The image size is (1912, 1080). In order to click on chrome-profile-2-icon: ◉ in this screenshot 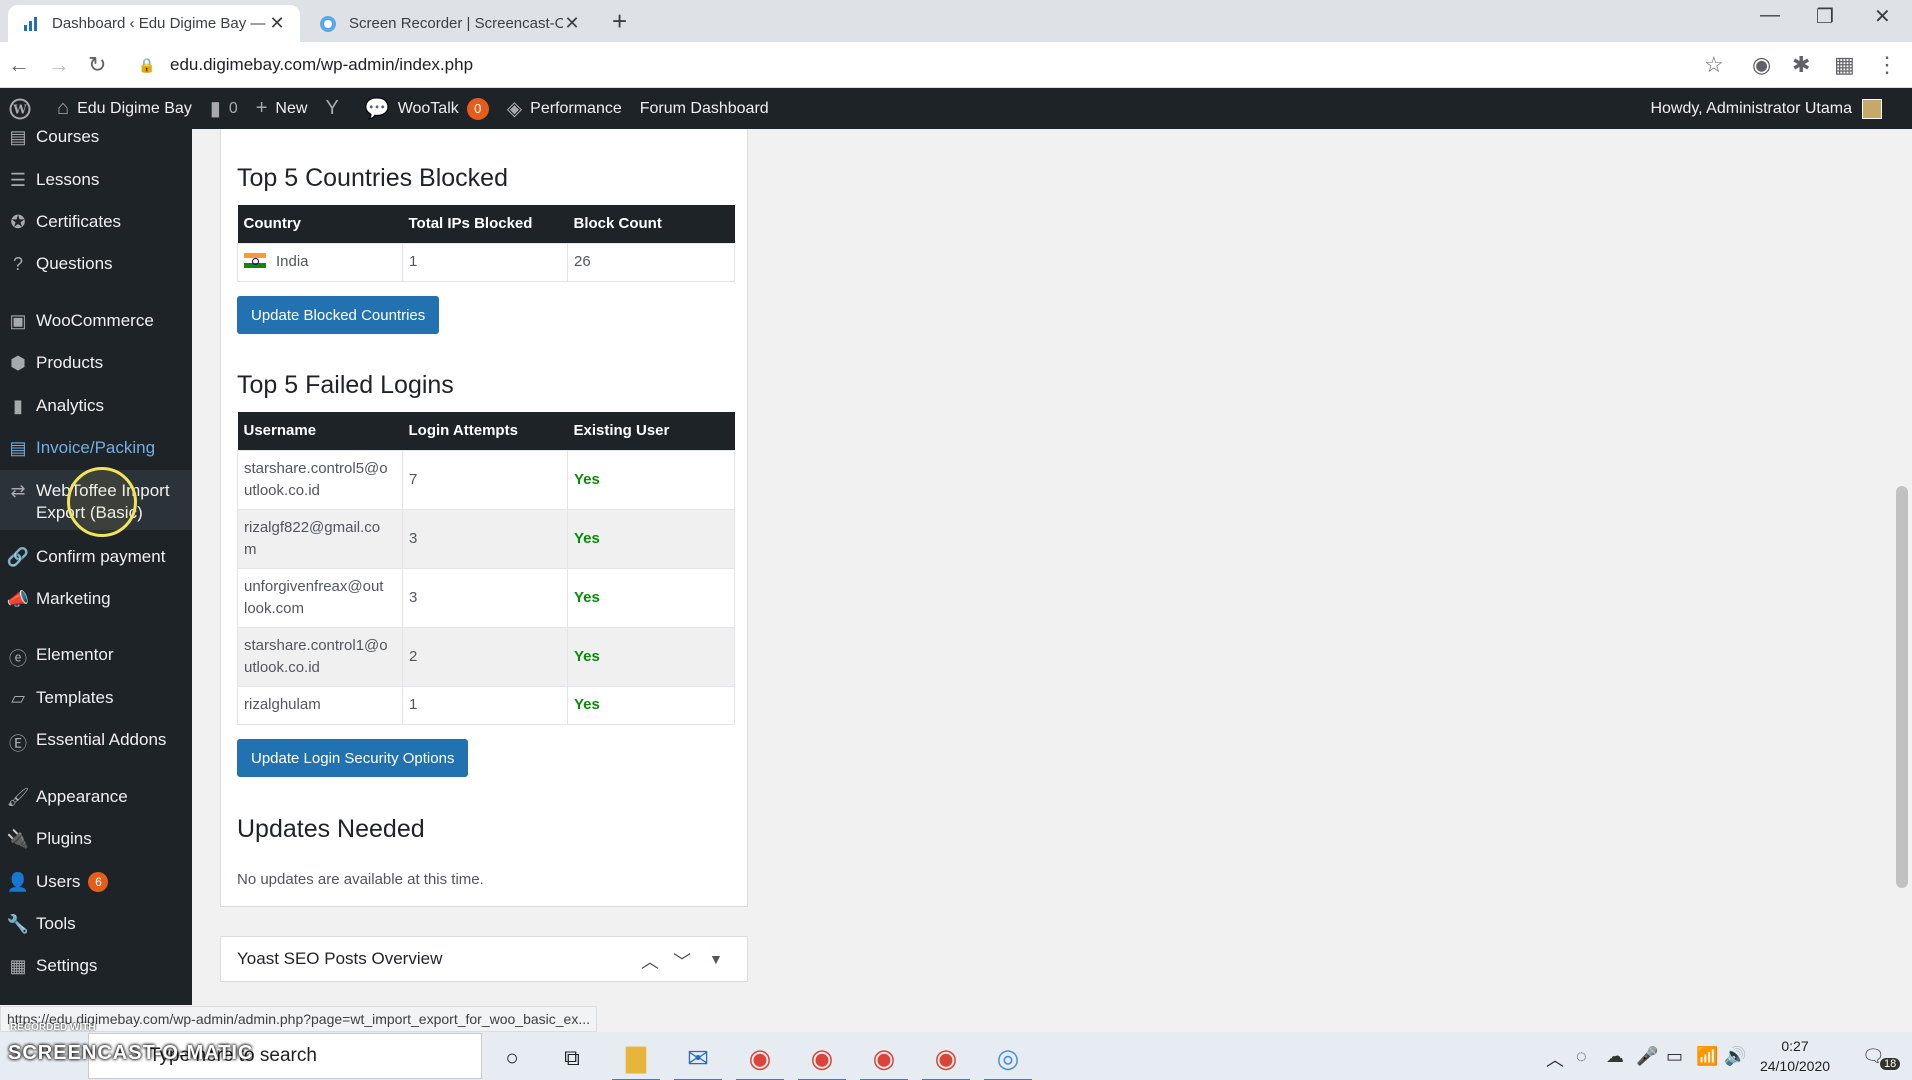, I will do `click(884, 1060)`.